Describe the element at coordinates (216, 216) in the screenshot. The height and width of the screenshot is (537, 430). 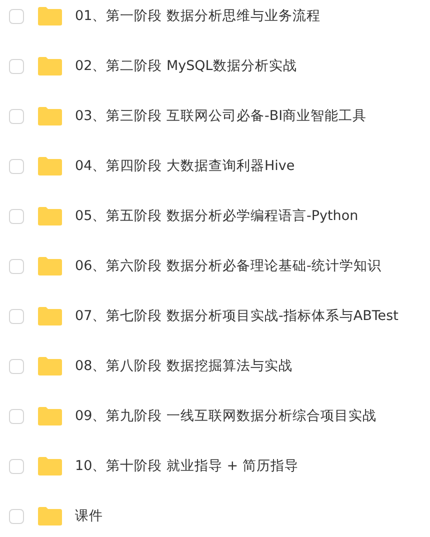
I see `folder-name: 05、第五阶段 数据分析必学编程语言-Python` at that location.